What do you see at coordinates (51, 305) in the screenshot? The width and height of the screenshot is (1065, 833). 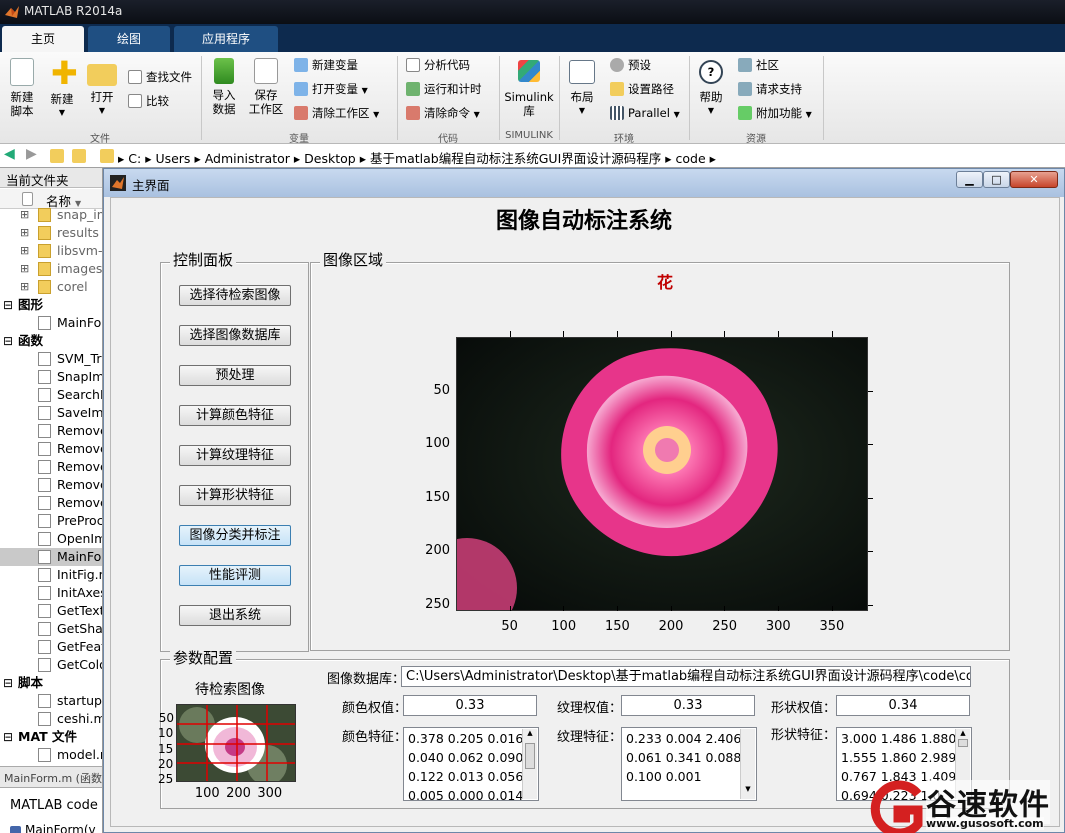 I see `tree-group: ⊟ 图形` at bounding box center [51, 305].